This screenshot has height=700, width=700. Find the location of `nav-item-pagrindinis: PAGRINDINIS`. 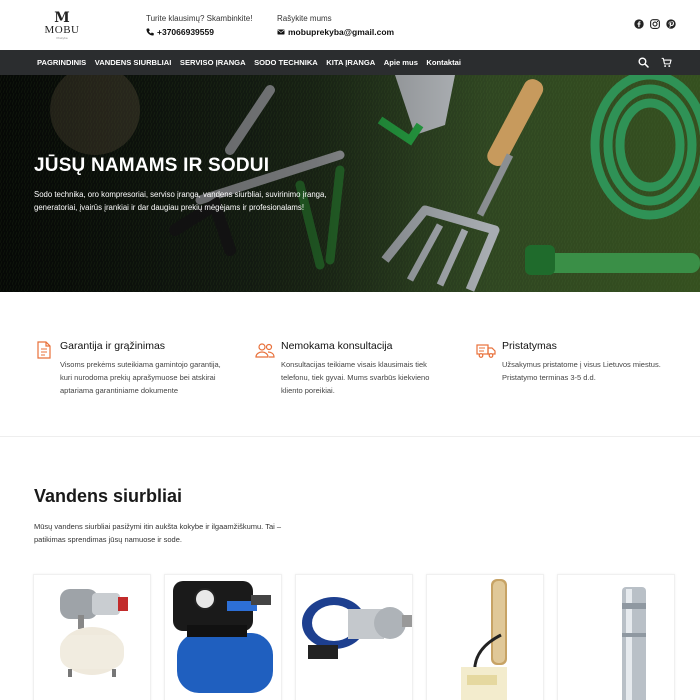

nav-item-pagrindinis: PAGRINDINIS is located at coordinates (61, 62).